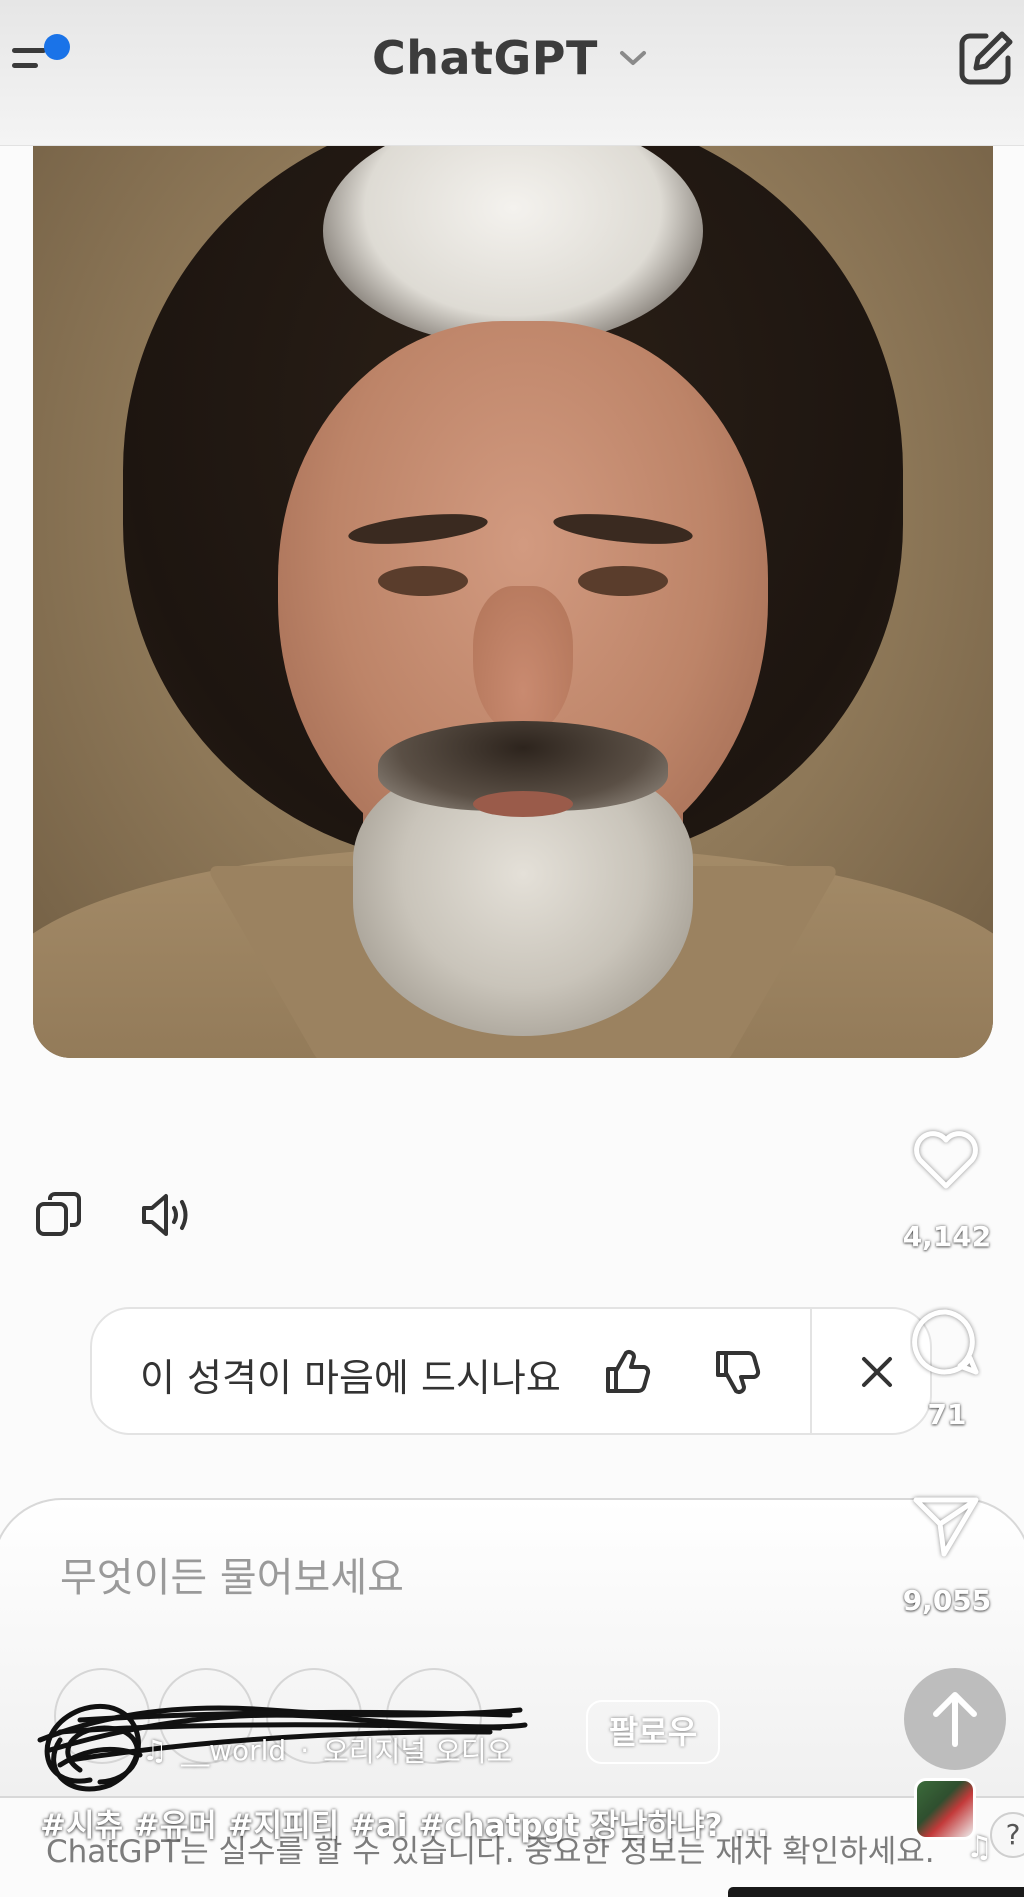 Image resolution: width=1024 pixels, height=1897 pixels. Describe the element at coordinates (946, 1342) in the screenshot. I see `comment-icon` at that location.